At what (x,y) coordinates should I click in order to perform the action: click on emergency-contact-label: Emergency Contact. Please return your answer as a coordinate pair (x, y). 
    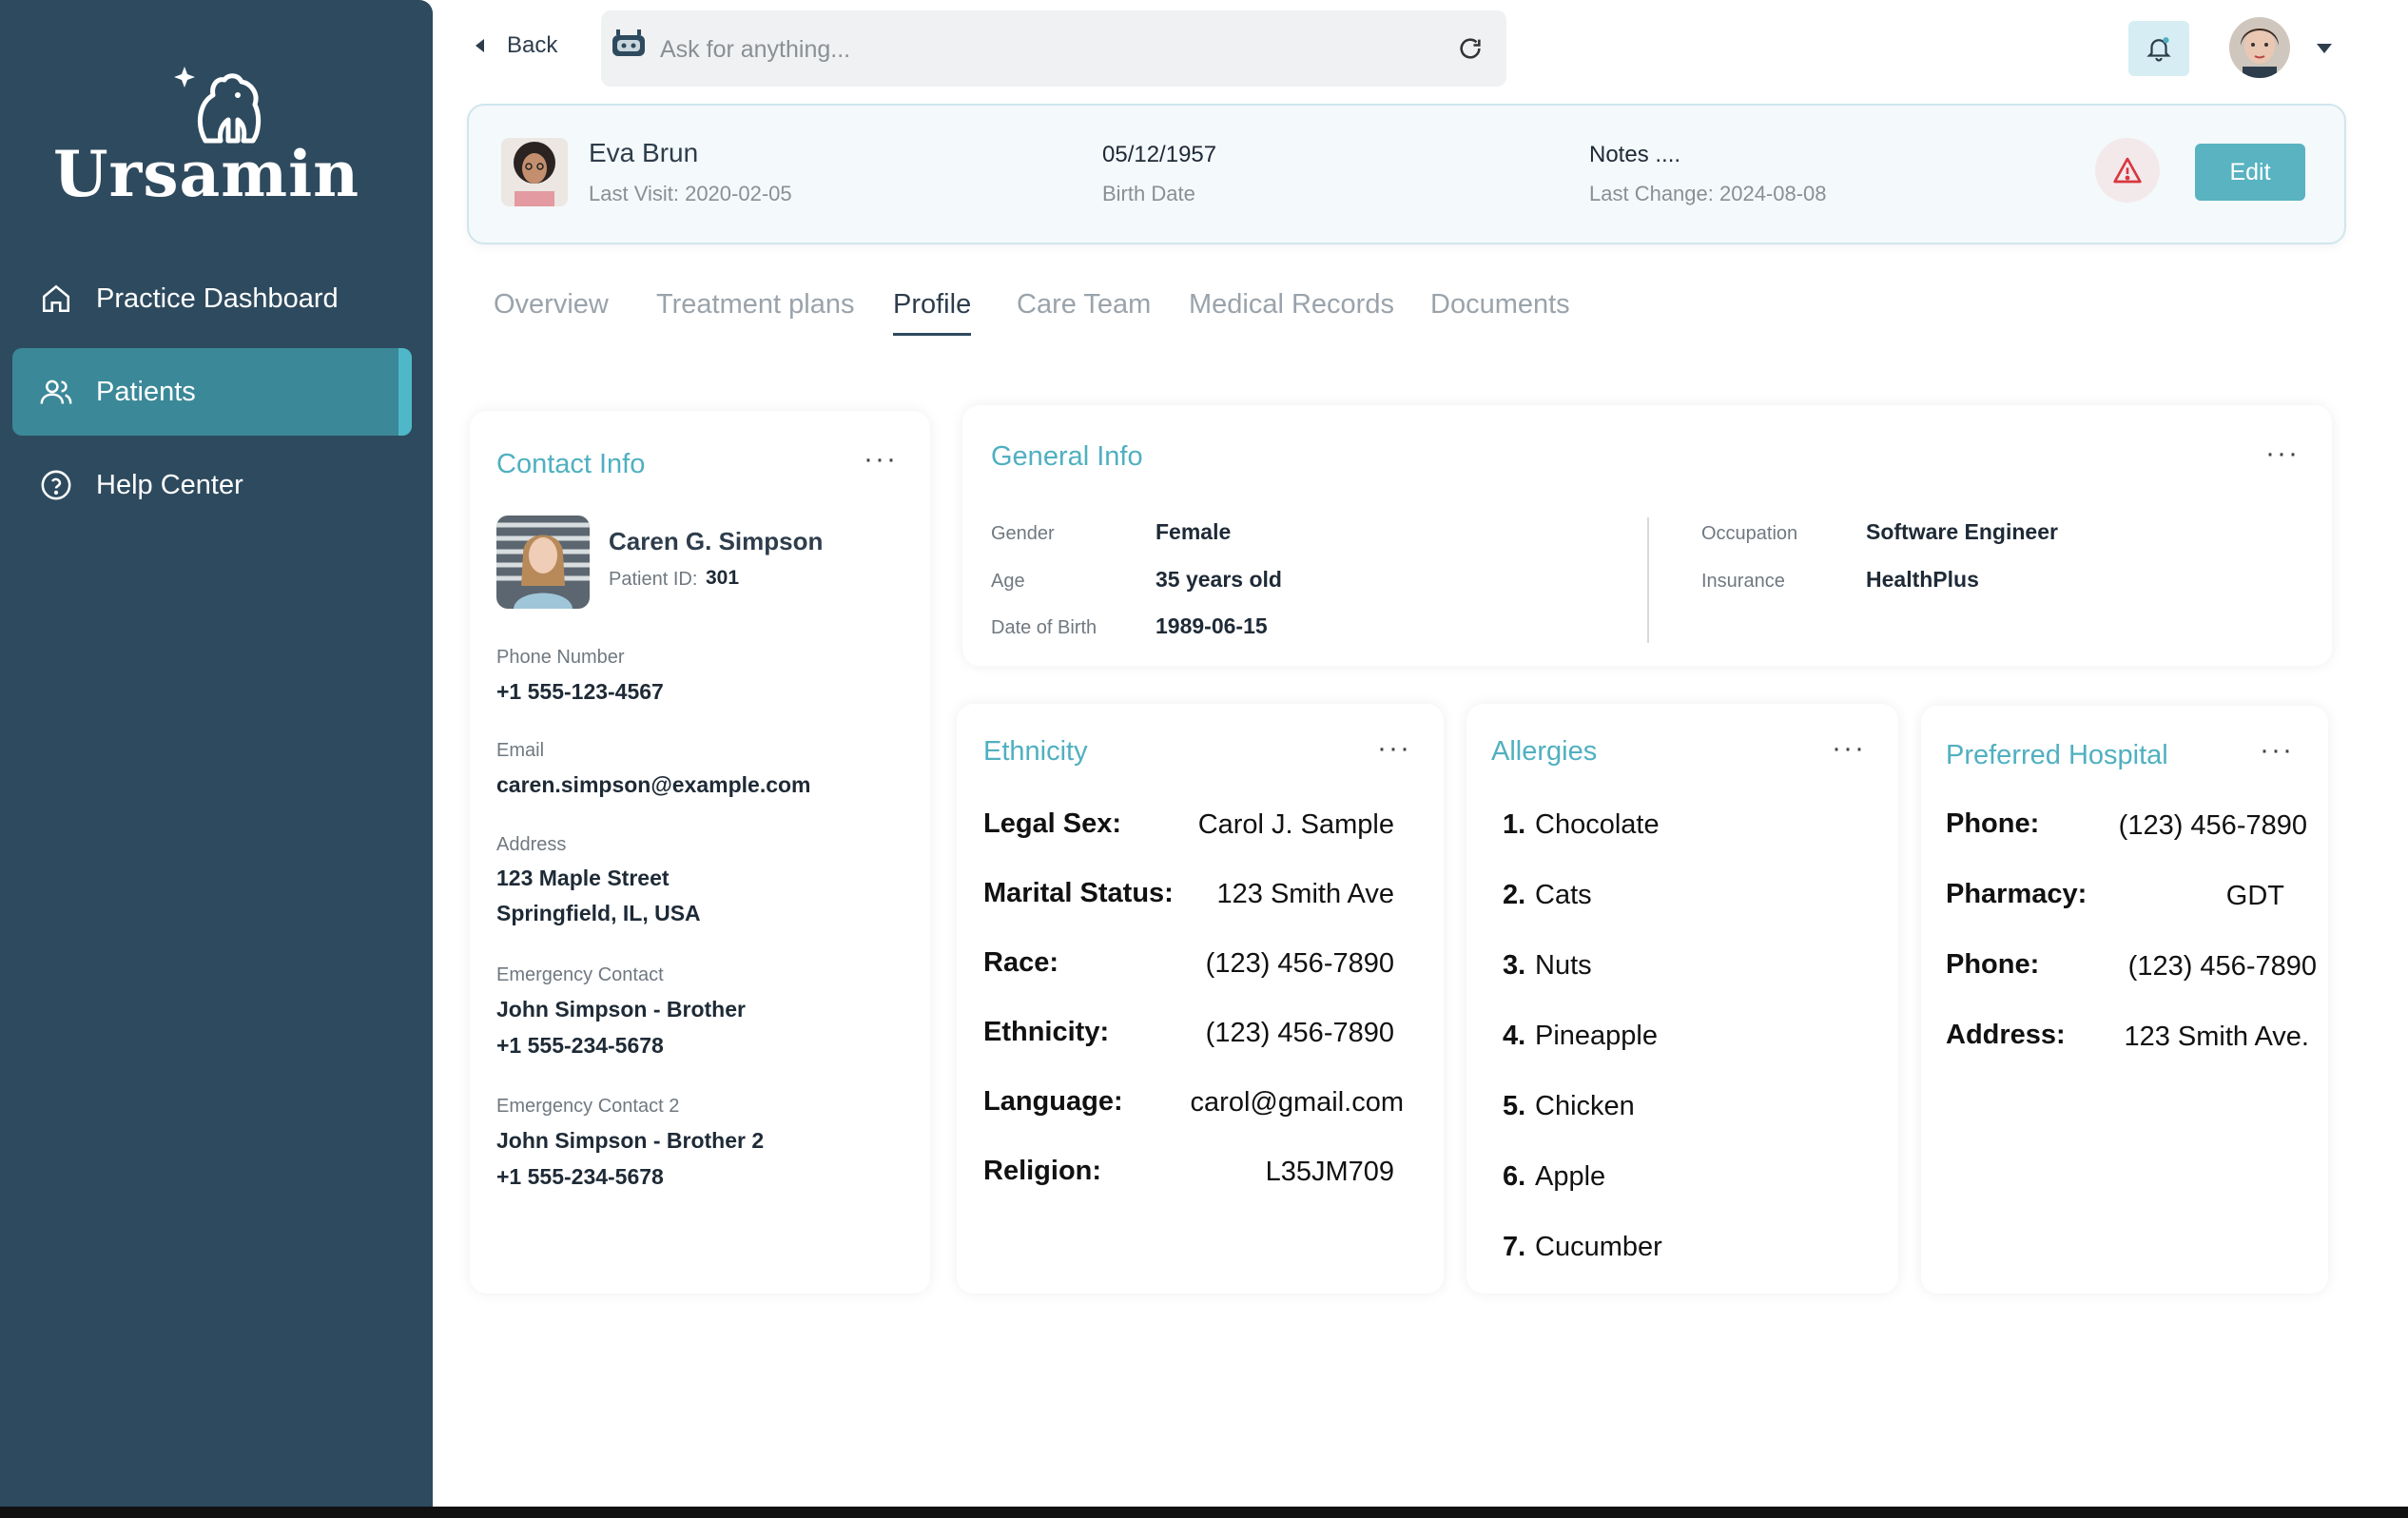
    Looking at the image, I should click on (580, 974).